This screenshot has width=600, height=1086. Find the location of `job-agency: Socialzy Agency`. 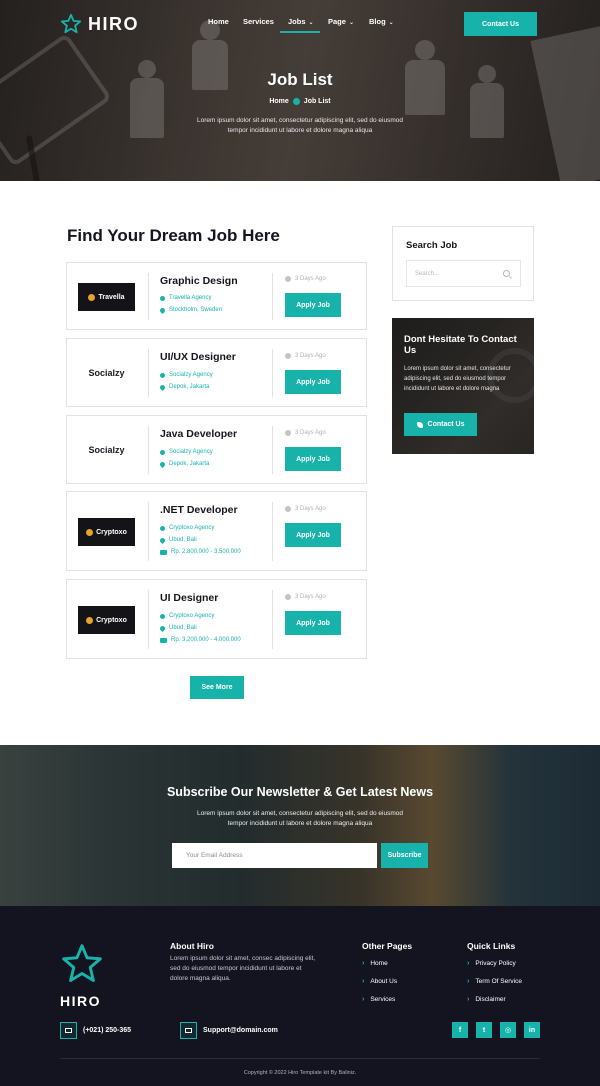

job-agency: Socialzy Agency is located at coordinates (186, 375).